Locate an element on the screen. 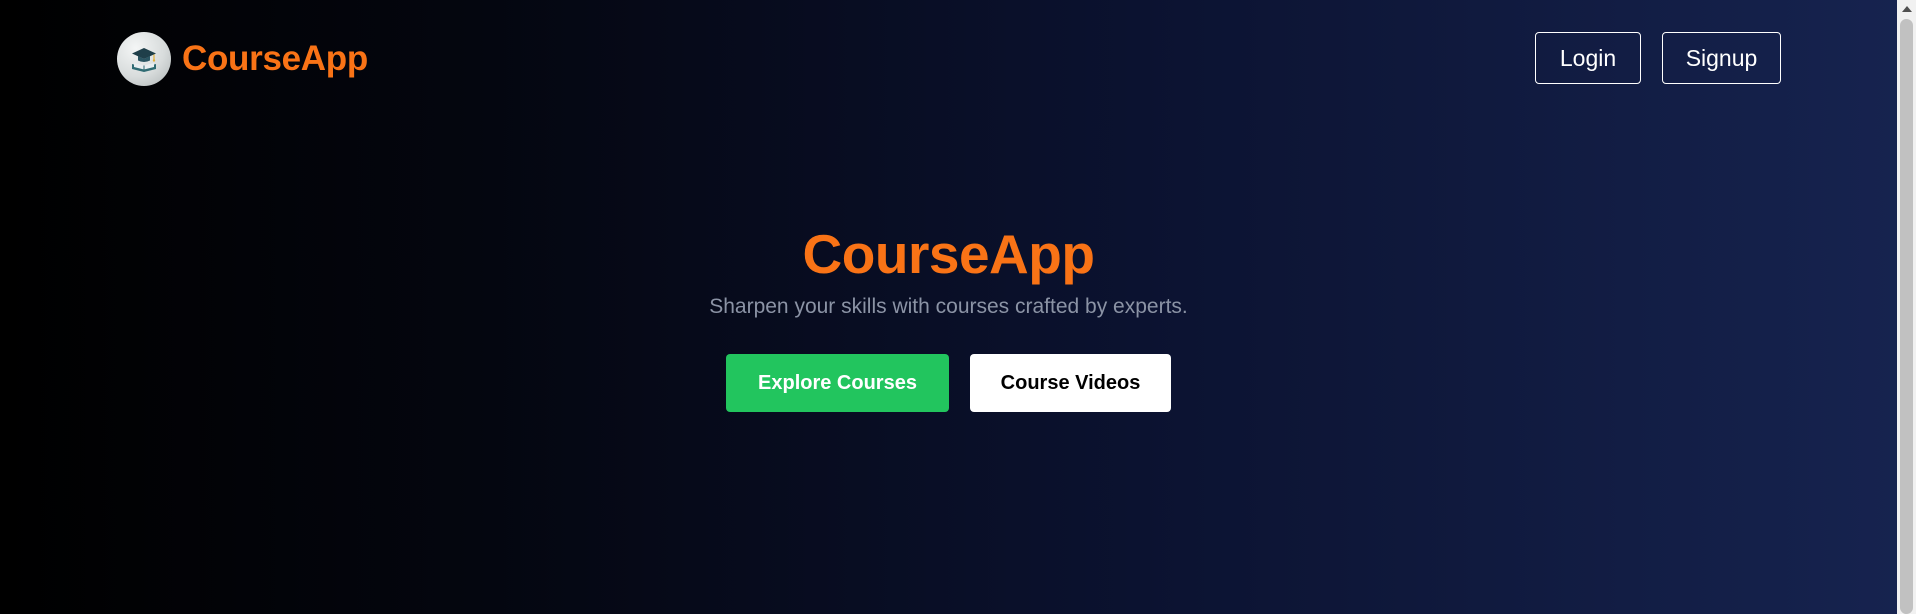  brand-name: CourseApp is located at coordinates (275, 58).